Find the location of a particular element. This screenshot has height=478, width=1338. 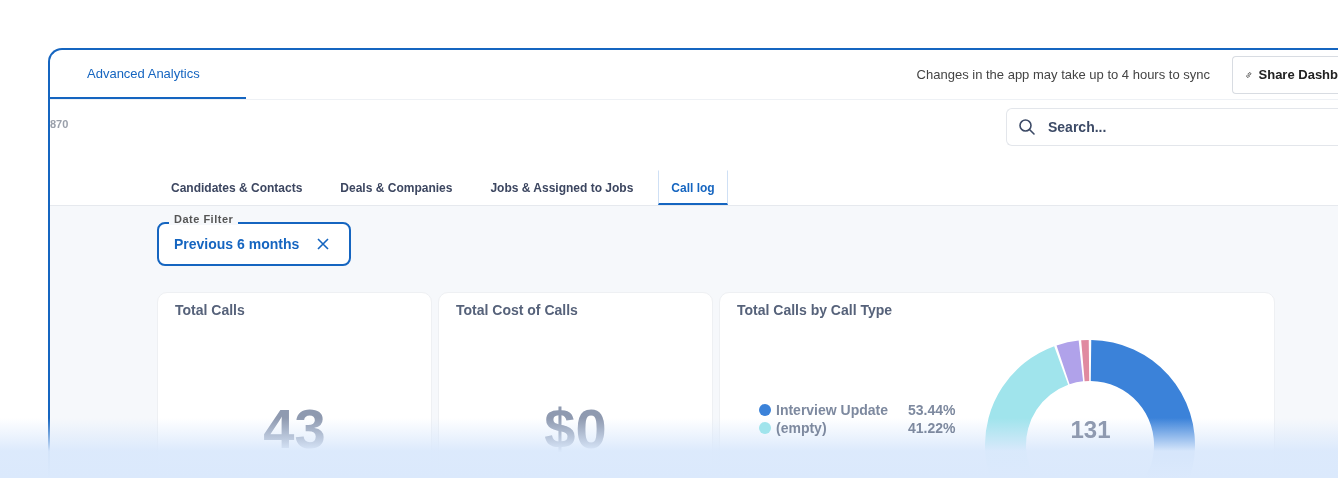

id-label: 870 is located at coordinates (59, 124).